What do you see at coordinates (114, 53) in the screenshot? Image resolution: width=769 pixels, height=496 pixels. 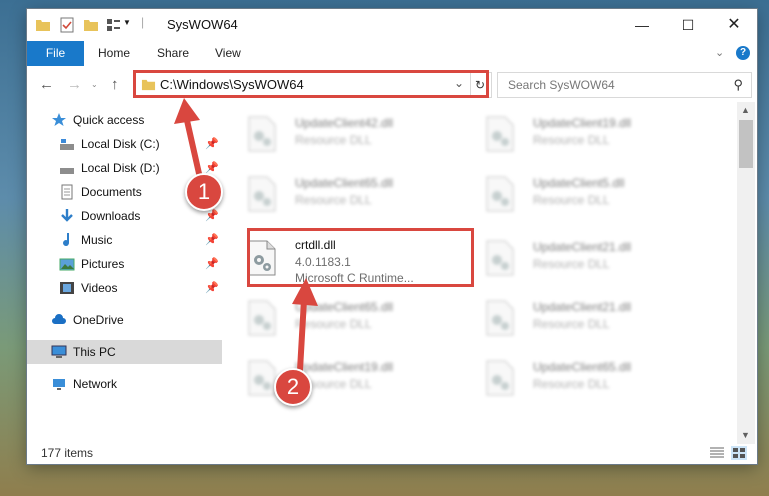 I see `tab-home: Home` at bounding box center [114, 53].